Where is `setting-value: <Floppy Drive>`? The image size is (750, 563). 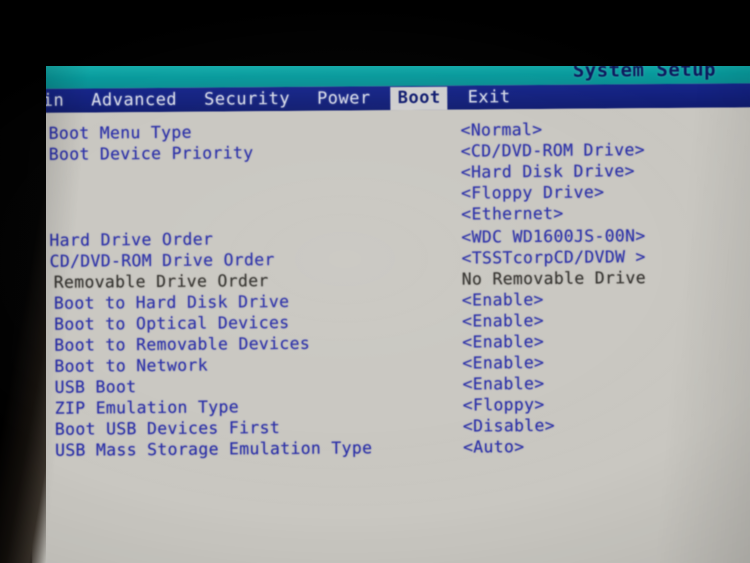
setting-value: <Floppy Drive> is located at coordinates (532, 192).